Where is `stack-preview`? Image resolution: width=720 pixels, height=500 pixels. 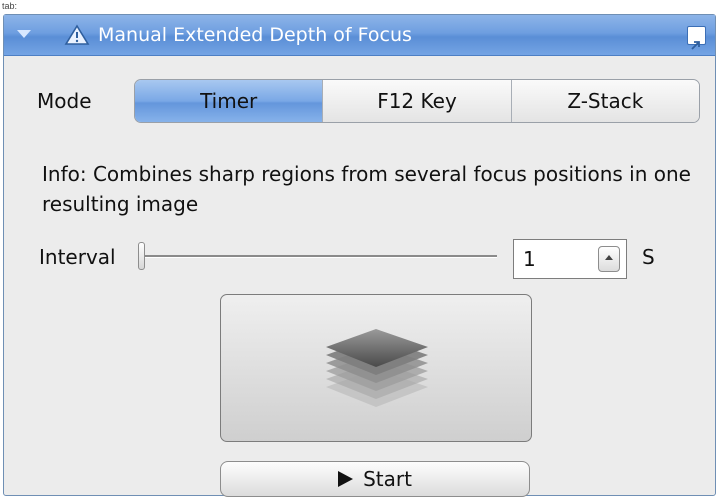
stack-preview is located at coordinates (376, 368).